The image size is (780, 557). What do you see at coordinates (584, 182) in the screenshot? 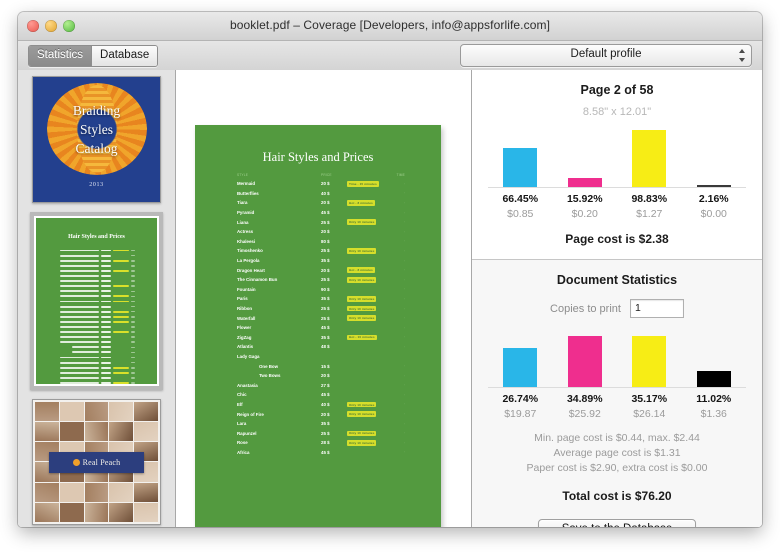
I see `bar-magenta` at bounding box center [584, 182].